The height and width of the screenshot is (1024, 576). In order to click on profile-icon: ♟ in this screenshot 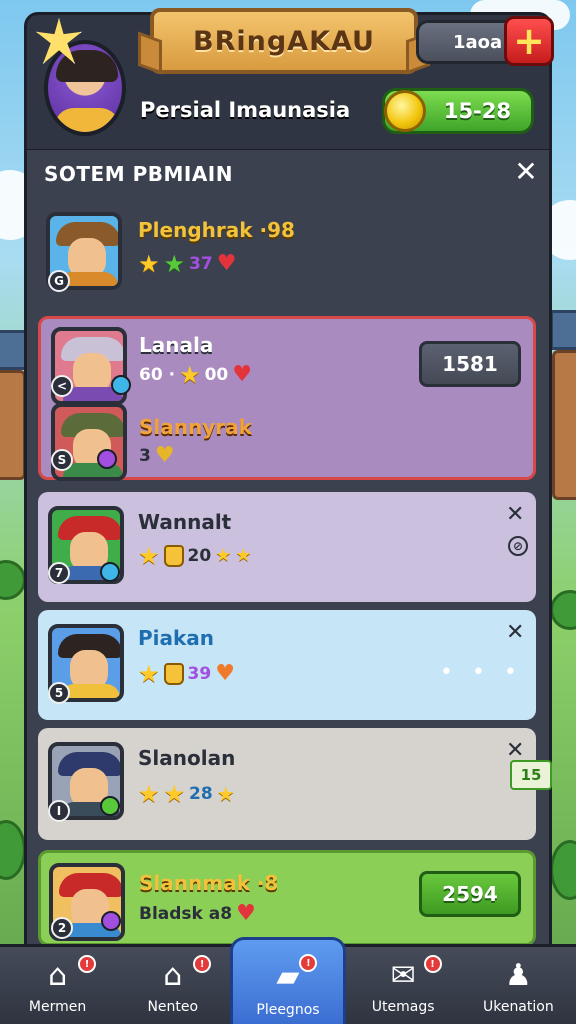, I will do `click(518, 975)`.